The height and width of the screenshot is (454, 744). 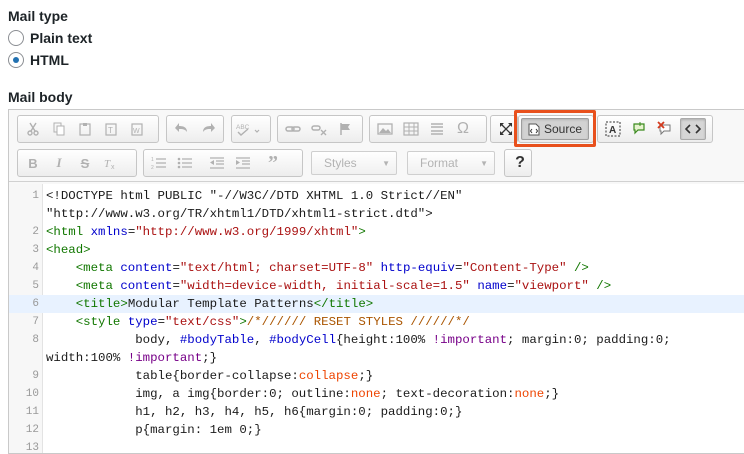 What do you see at coordinates (551, 286) in the screenshot?
I see `code-token: "viewport"` at bounding box center [551, 286].